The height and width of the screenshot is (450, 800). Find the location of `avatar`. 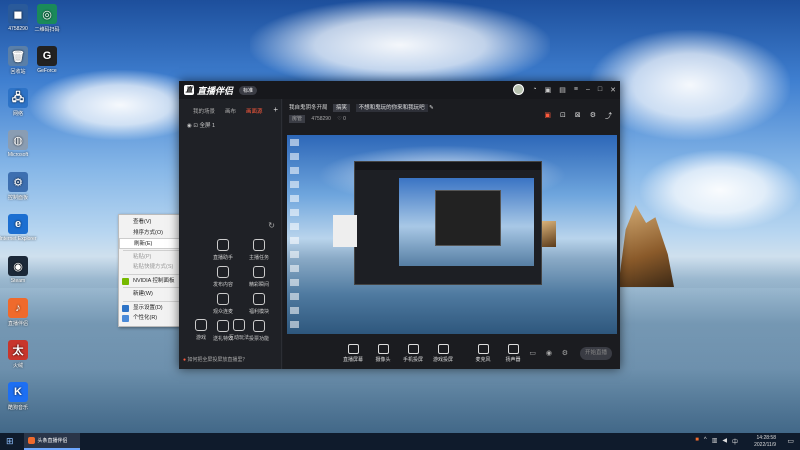

avatar is located at coordinates (519, 89).